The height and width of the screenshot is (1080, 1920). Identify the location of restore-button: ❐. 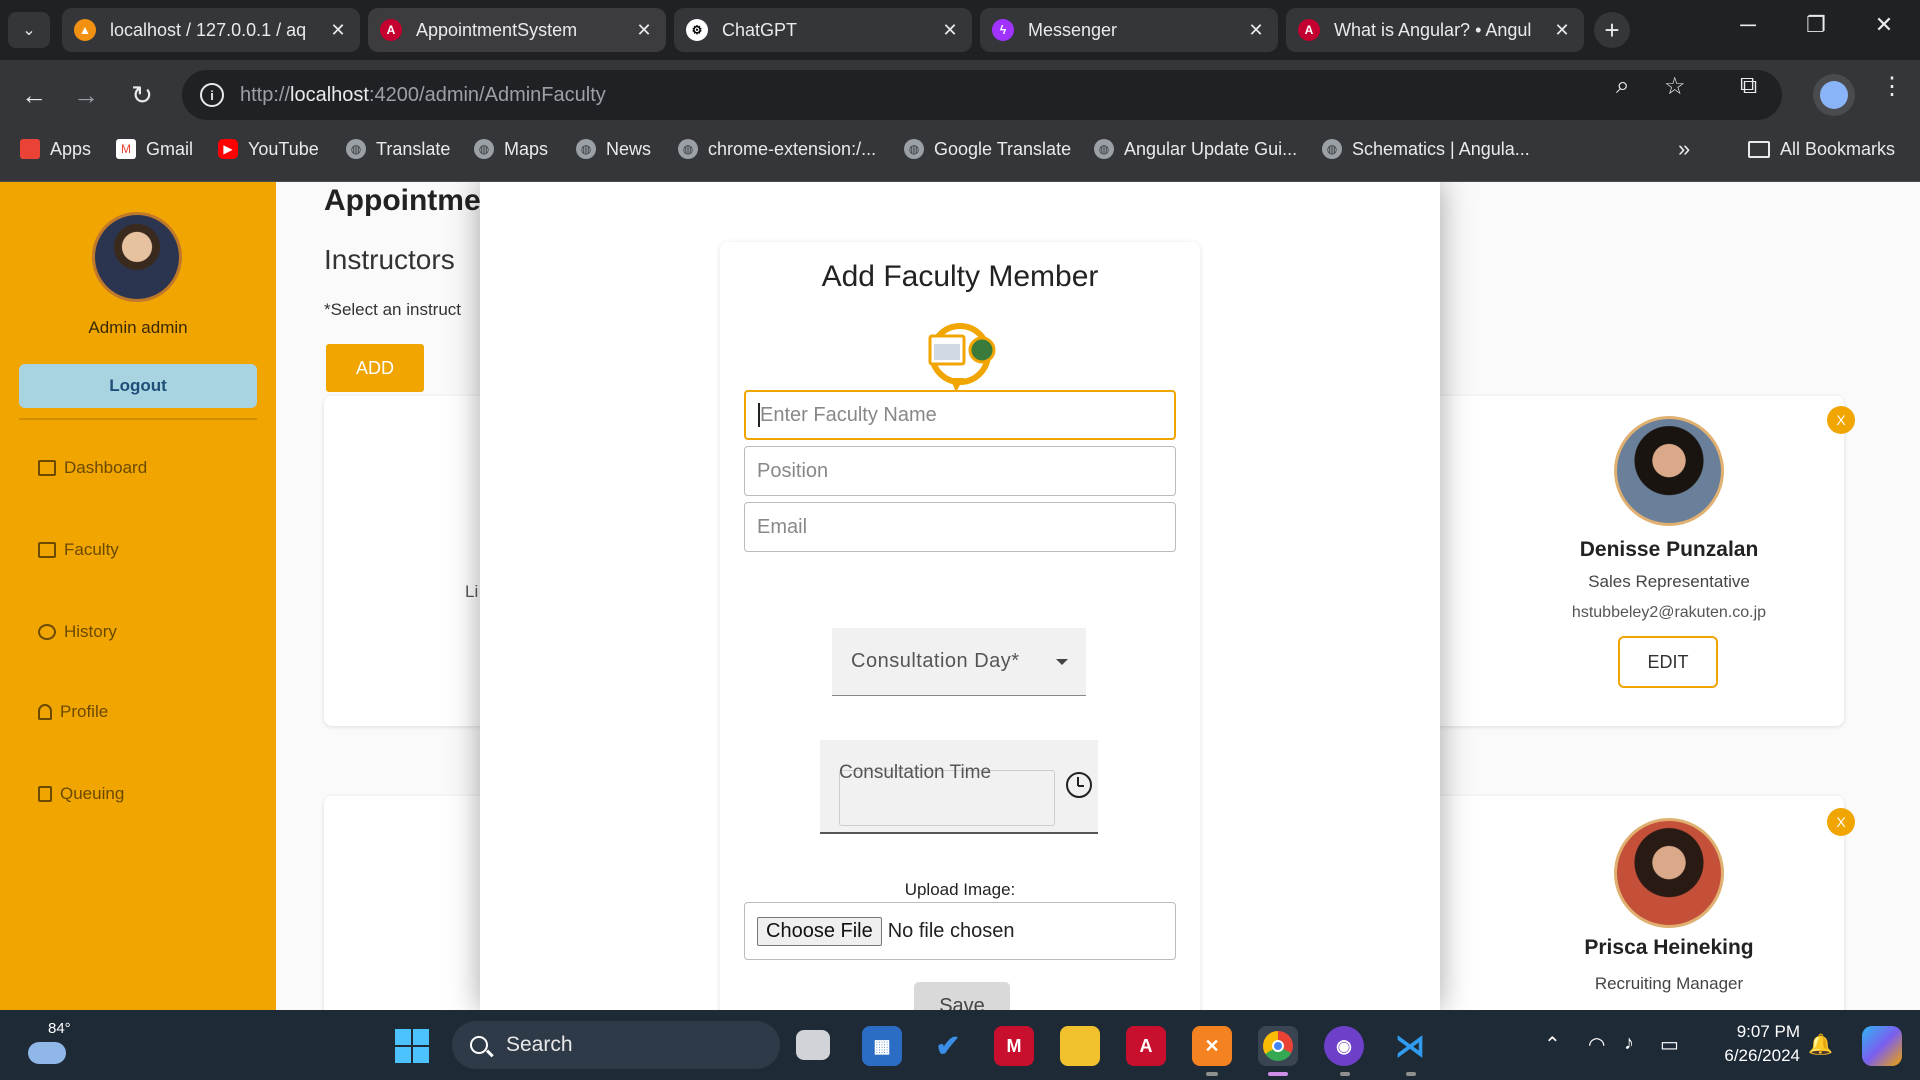
(1816, 25).